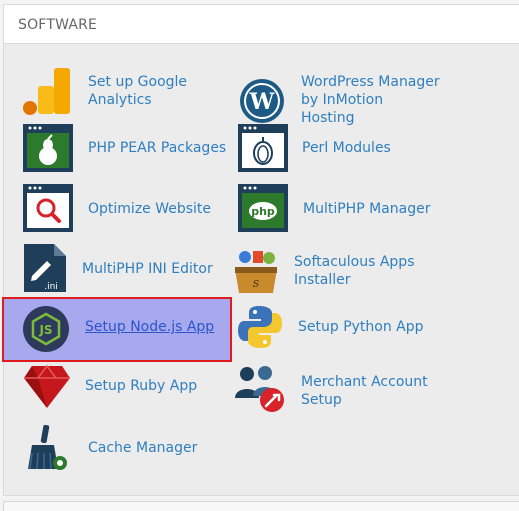  I want to click on softaculous-apps-installer-link: s Softaculous Apps Installer, so click(331, 272).